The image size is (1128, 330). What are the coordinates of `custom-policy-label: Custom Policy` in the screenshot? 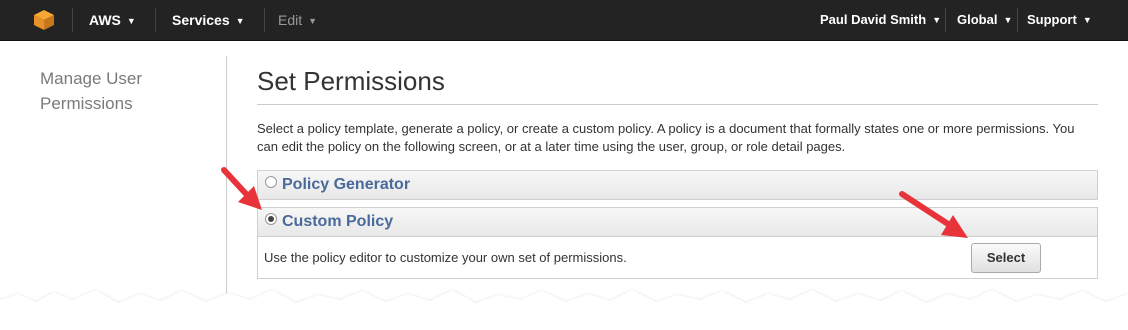 It's located at (338, 221).